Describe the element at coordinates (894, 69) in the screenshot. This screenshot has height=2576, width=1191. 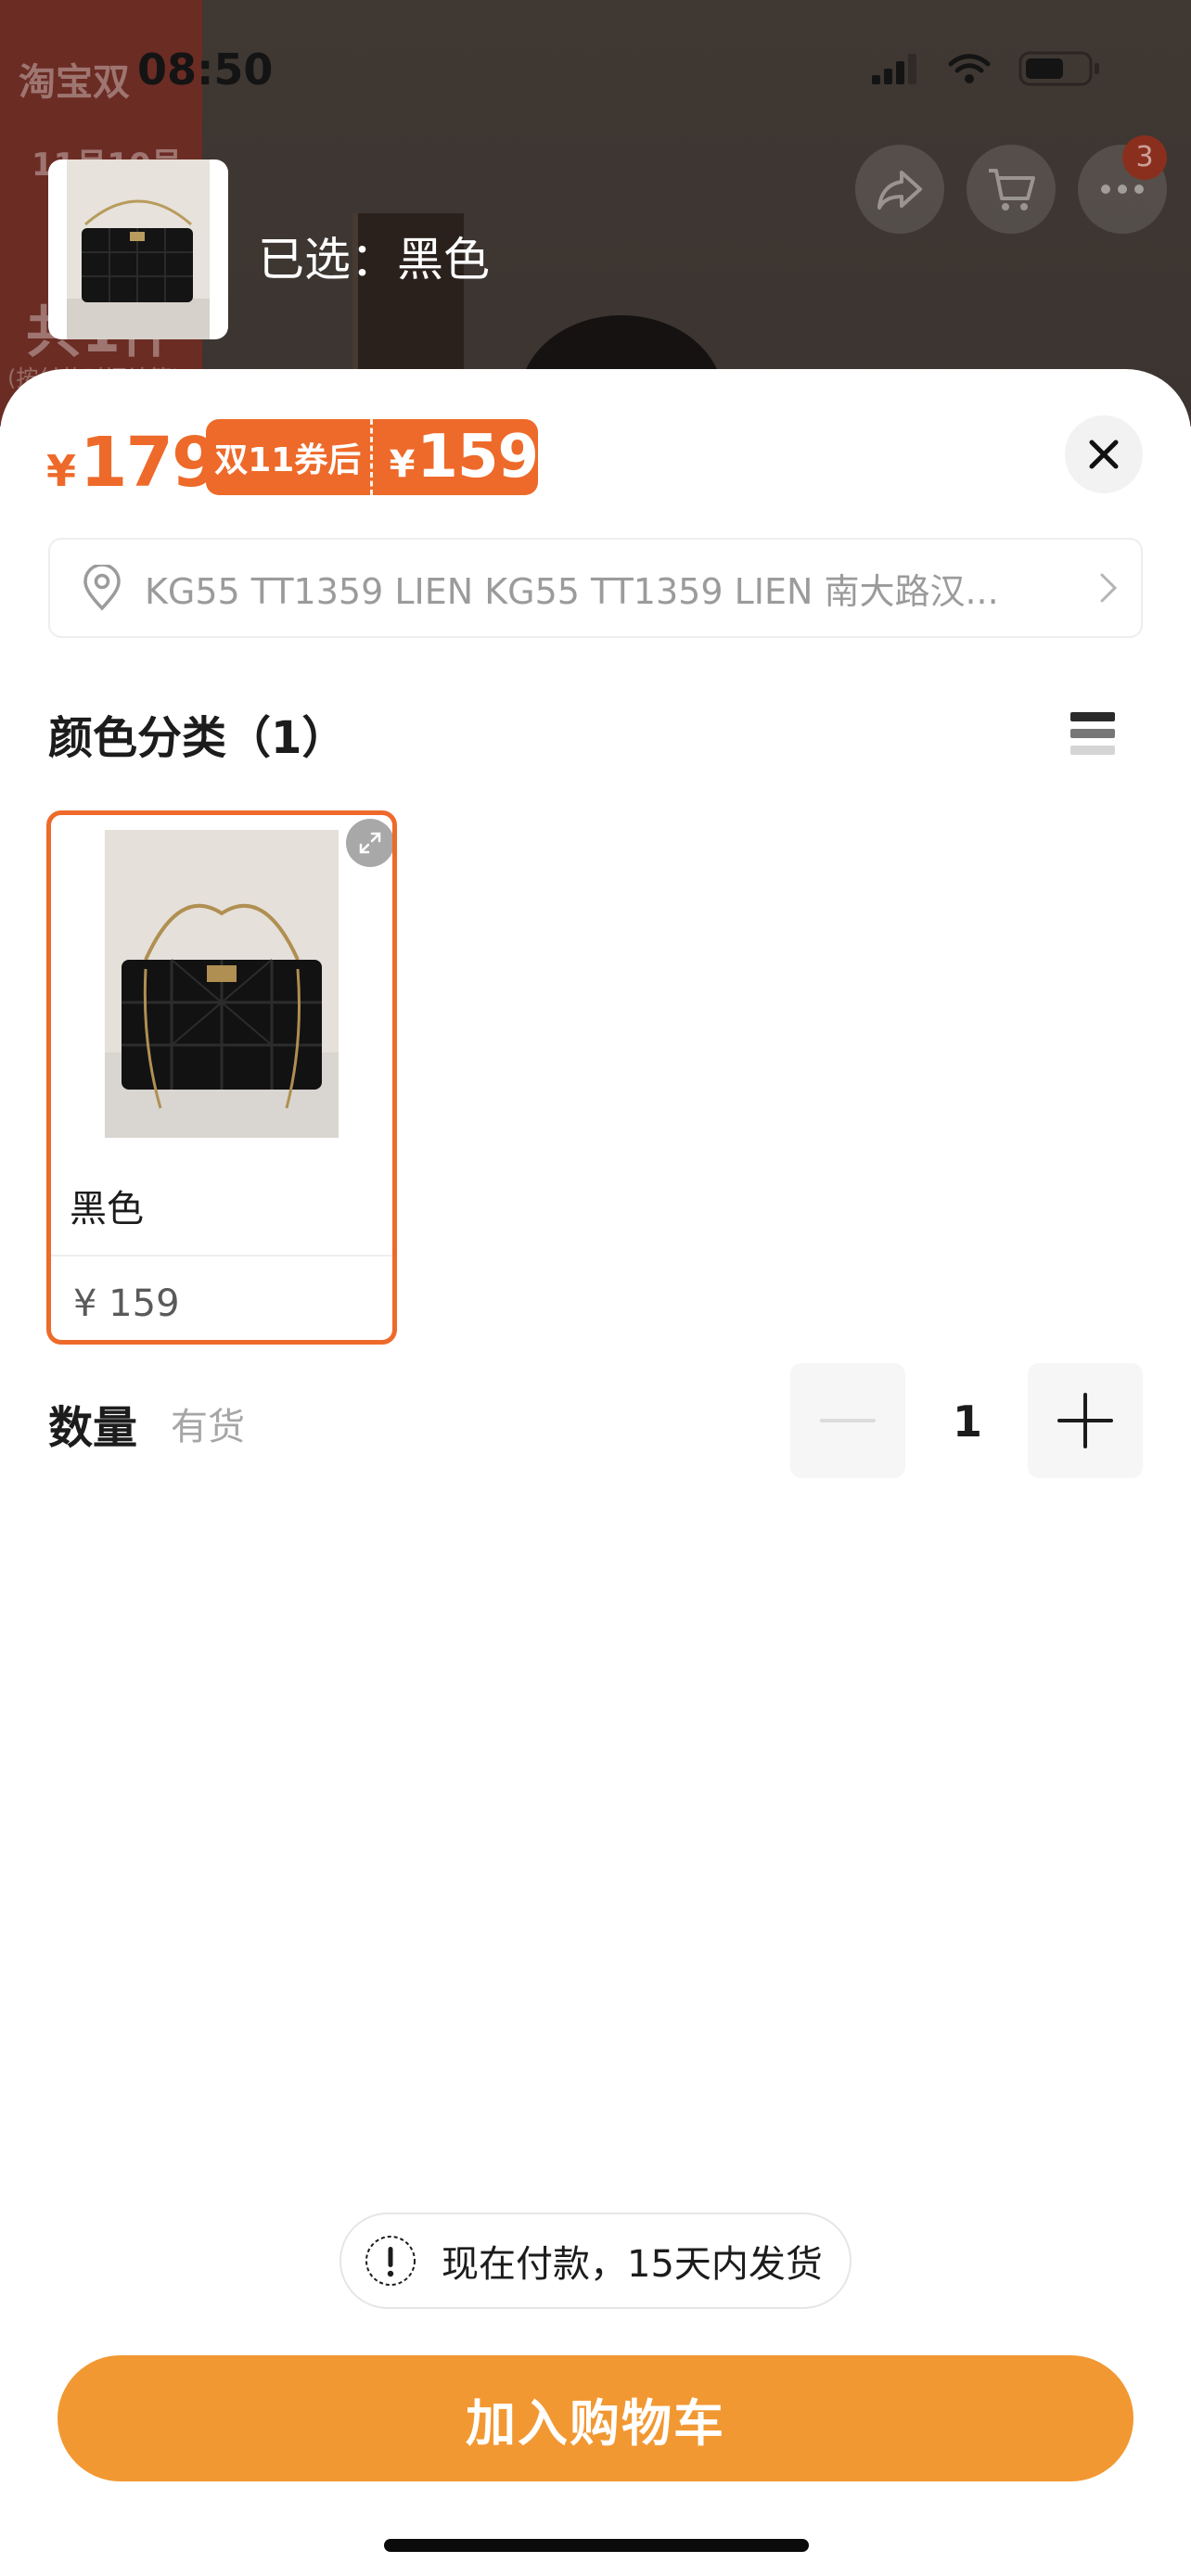
I see `signal-icon` at that location.